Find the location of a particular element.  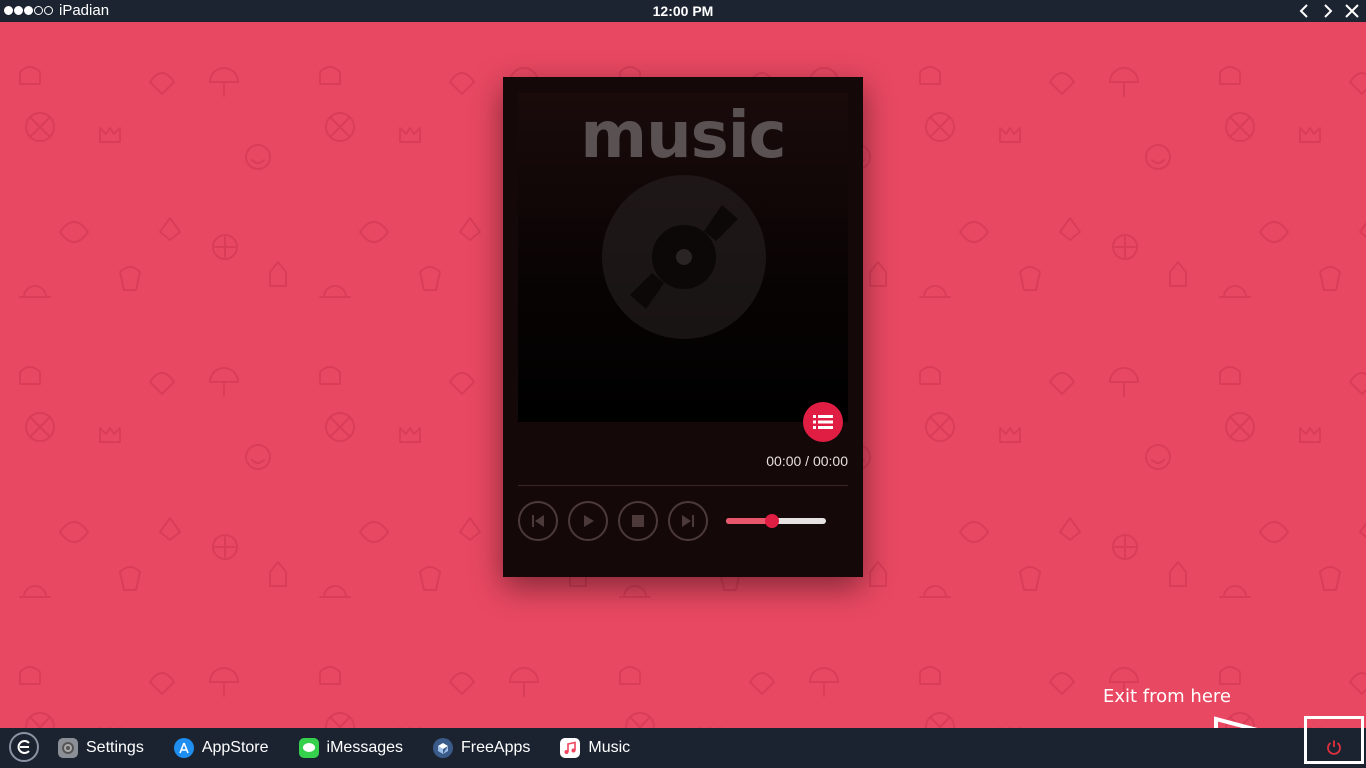

chevron-right-icon is located at coordinates (1328, 11).